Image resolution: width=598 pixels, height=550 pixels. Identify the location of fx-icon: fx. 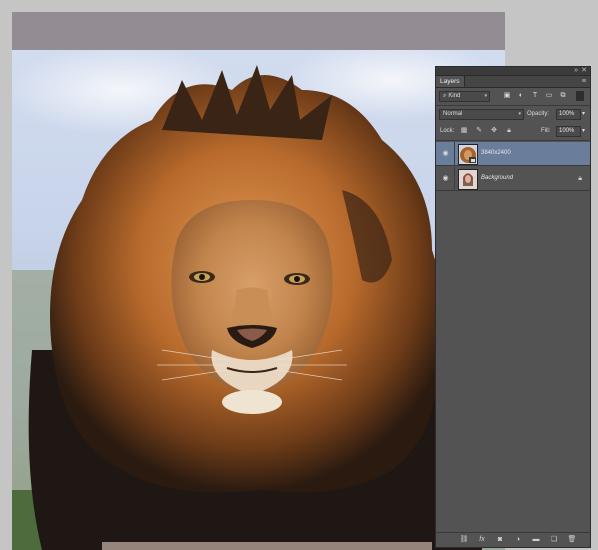
(482, 540).